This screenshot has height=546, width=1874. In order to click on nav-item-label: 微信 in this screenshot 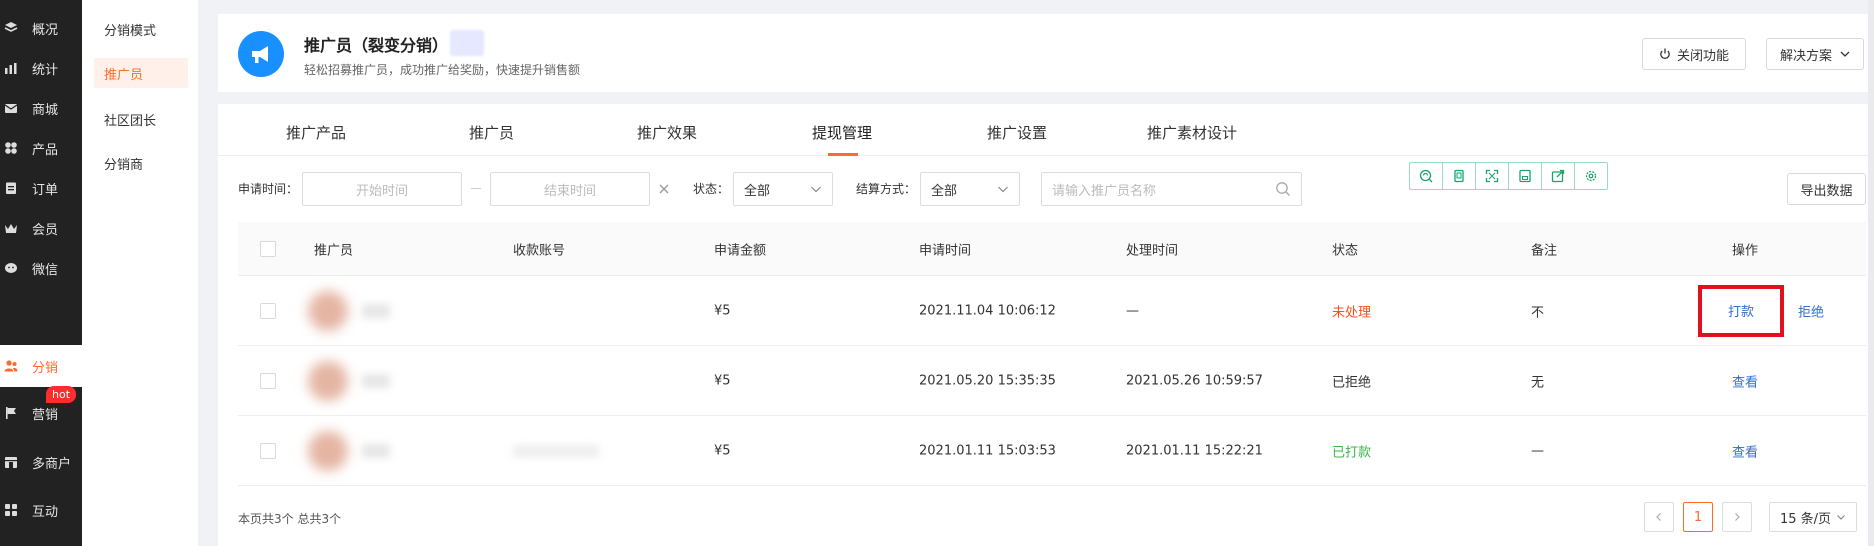, I will do `click(45, 270)`.